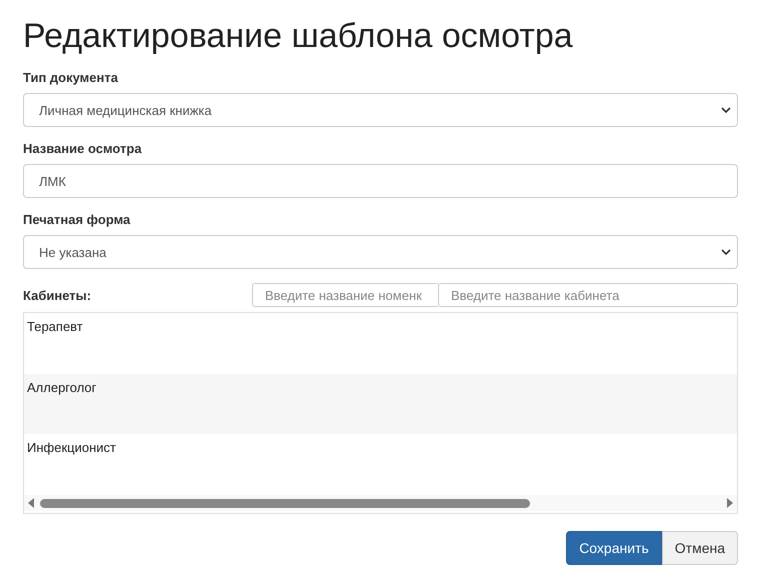 This screenshot has width=761, height=586. I want to click on scroll-right-icon, so click(730, 503).